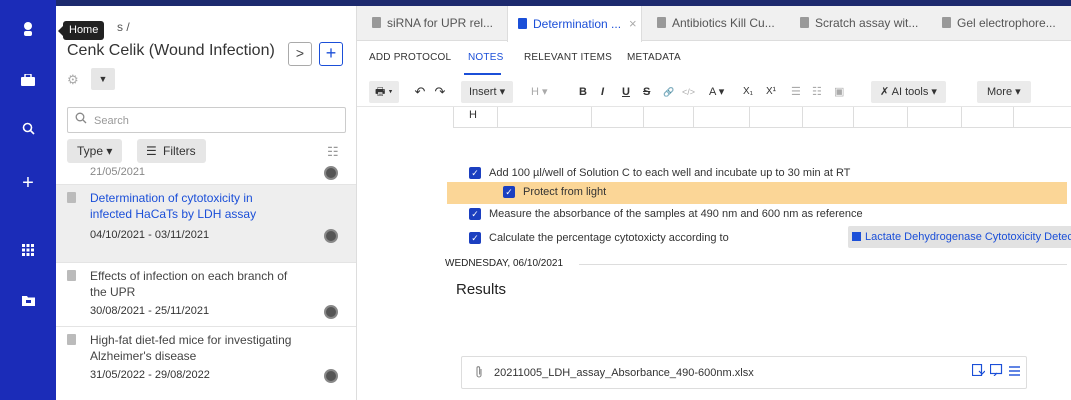 The width and height of the screenshot is (1071, 400). What do you see at coordinates (762, 117) in the screenshot?
I see `table-row: H` at bounding box center [762, 117].